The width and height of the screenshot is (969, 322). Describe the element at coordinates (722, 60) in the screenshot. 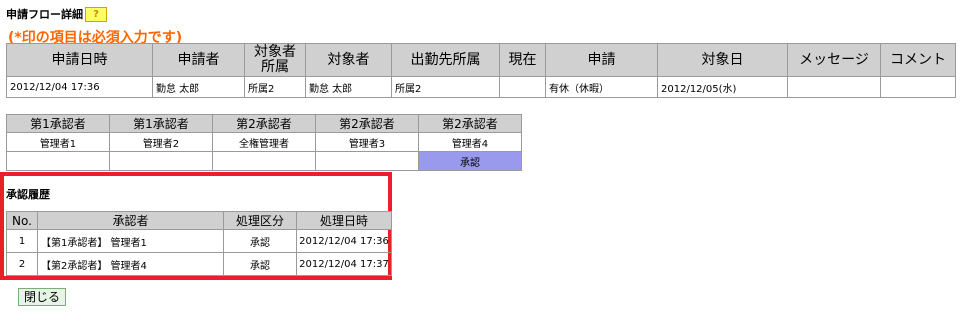

I see `col-header-target-date: 対象日` at that location.